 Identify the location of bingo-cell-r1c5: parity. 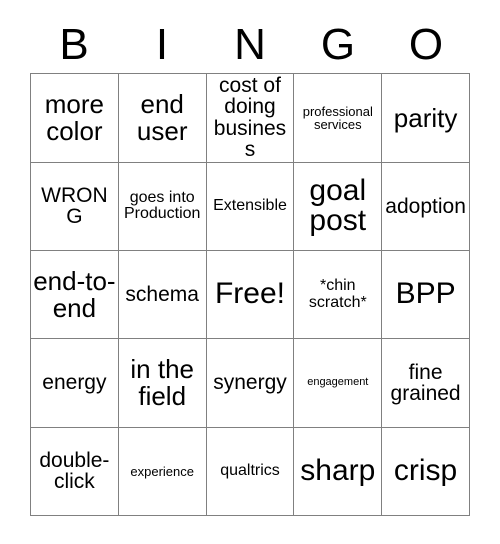
(426, 118).